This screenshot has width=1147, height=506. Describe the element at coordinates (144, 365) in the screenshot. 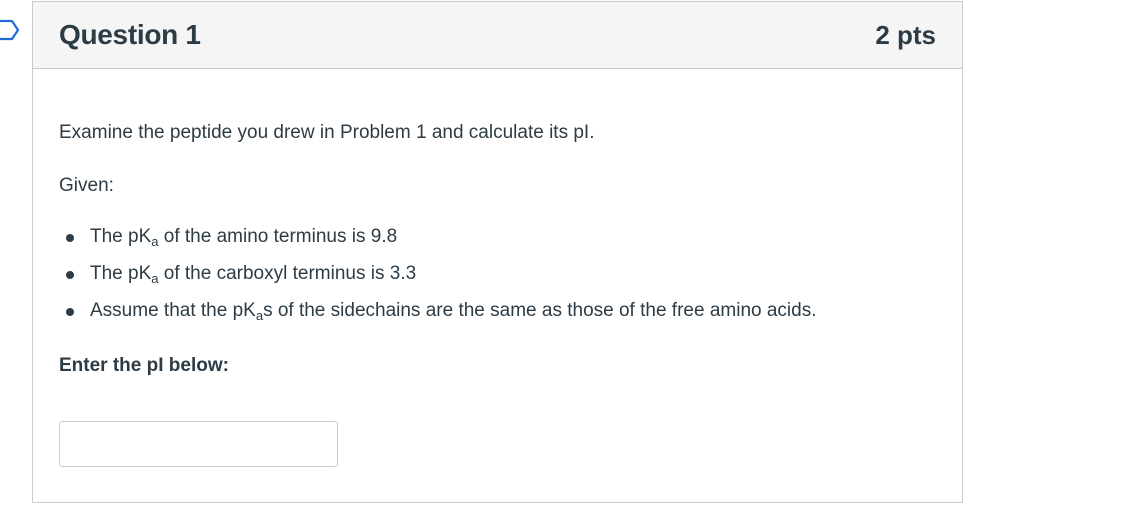

I see `answer-prompt: Enter the pI below:` at that location.